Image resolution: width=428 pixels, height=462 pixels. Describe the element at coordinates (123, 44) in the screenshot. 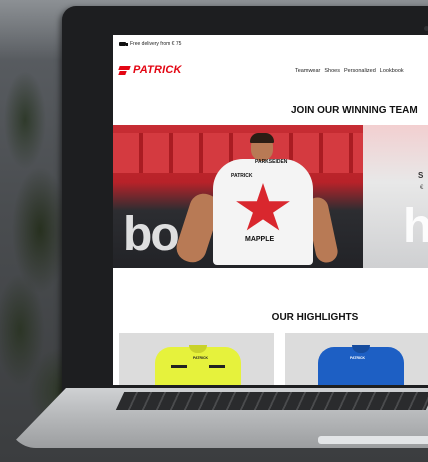

I see `truck-icon` at that location.